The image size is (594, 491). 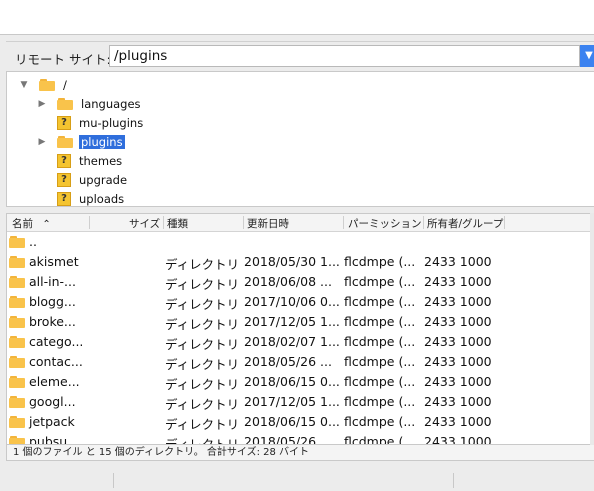 I want to click on tree-item-languages: ▶ languages, so click(x=90, y=103).